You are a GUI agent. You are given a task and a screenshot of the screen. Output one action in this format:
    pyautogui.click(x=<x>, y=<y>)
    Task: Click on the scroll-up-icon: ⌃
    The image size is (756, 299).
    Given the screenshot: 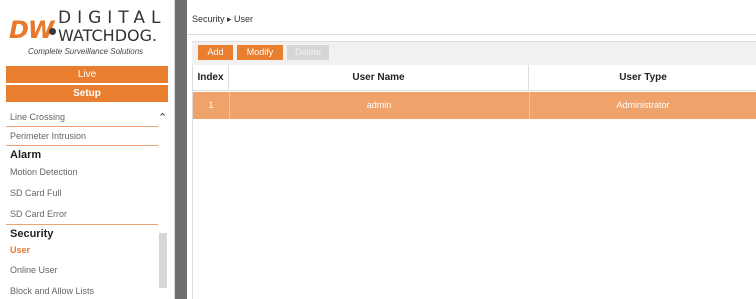 What is the action you would take?
    pyautogui.click(x=162, y=117)
    